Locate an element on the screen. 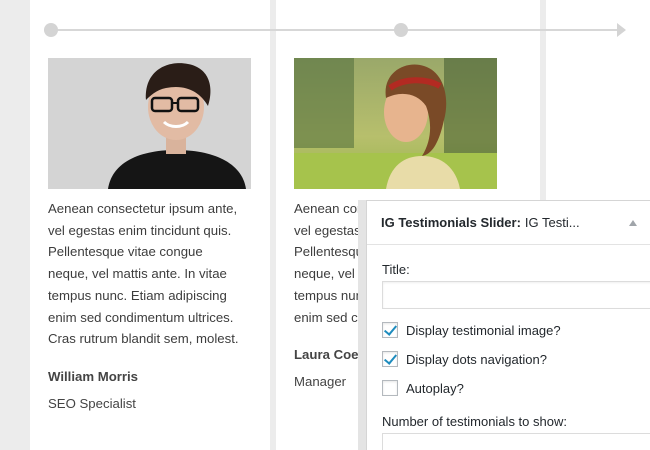  next-arrow-icon is located at coordinates (621, 30).